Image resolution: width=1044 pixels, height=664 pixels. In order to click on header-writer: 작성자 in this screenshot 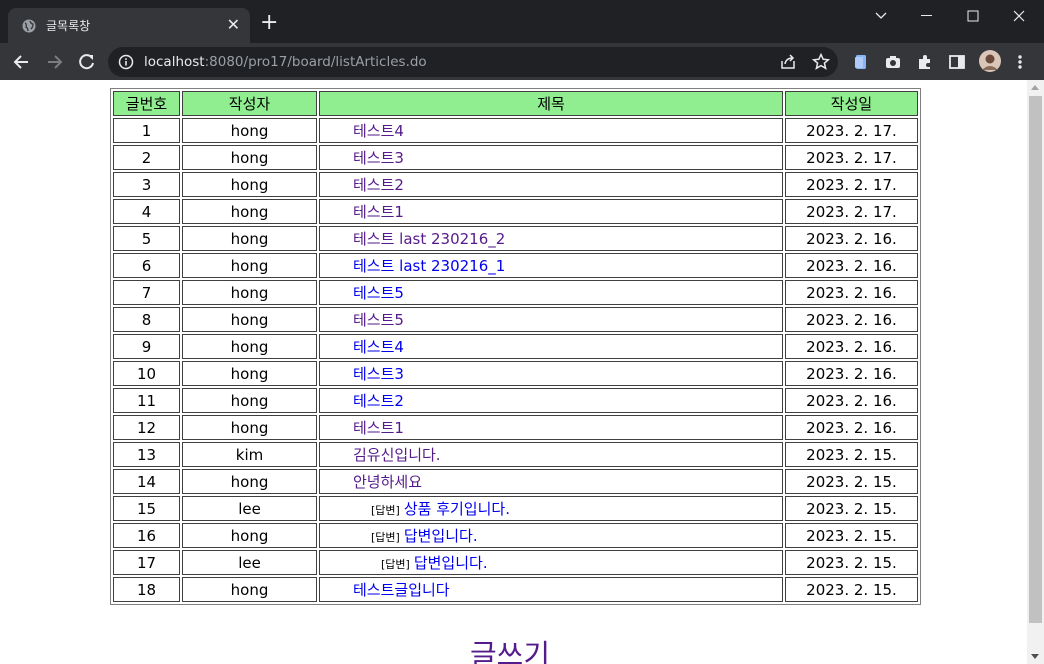, I will do `click(249, 103)`.